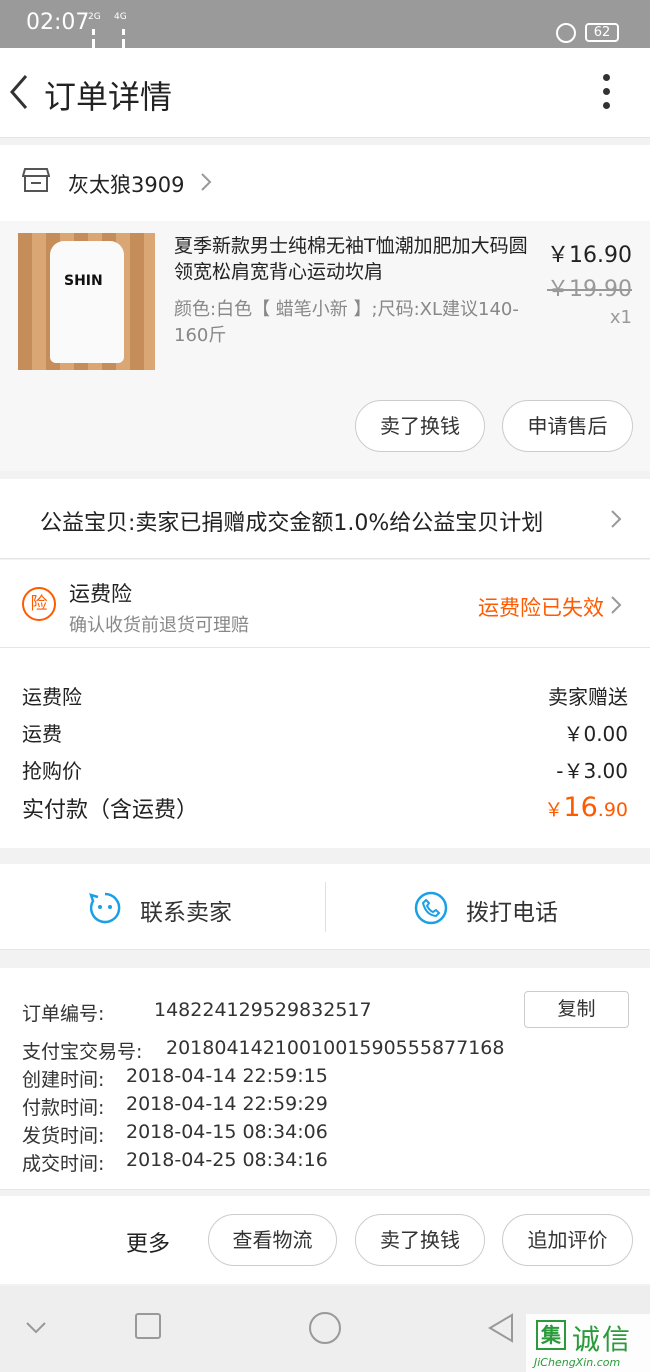  What do you see at coordinates (292, 523) in the screenshot?
I see `charity-text: 公益宝贝:卖家已捐赠成交金额1.0%给公益宝贝计划` at bounding box center [292, 523].